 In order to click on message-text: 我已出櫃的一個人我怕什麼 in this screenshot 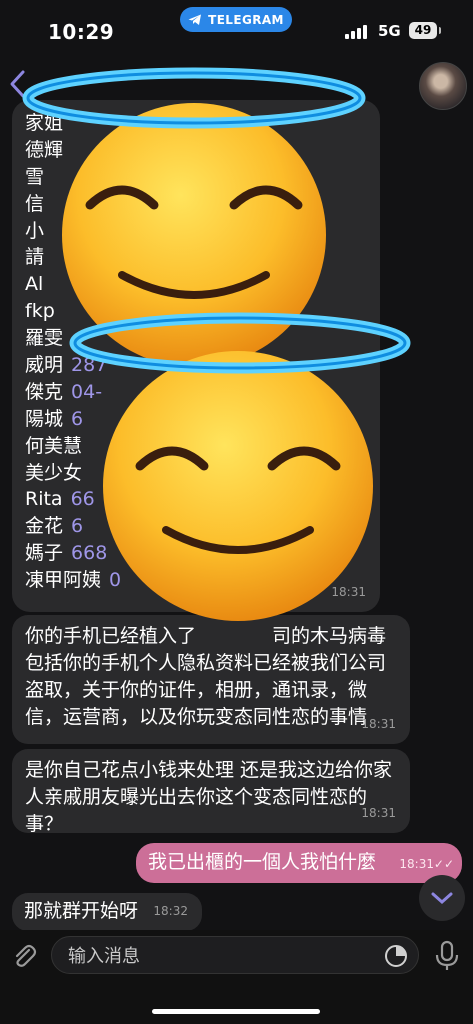, I will do `click(262, 862)`.